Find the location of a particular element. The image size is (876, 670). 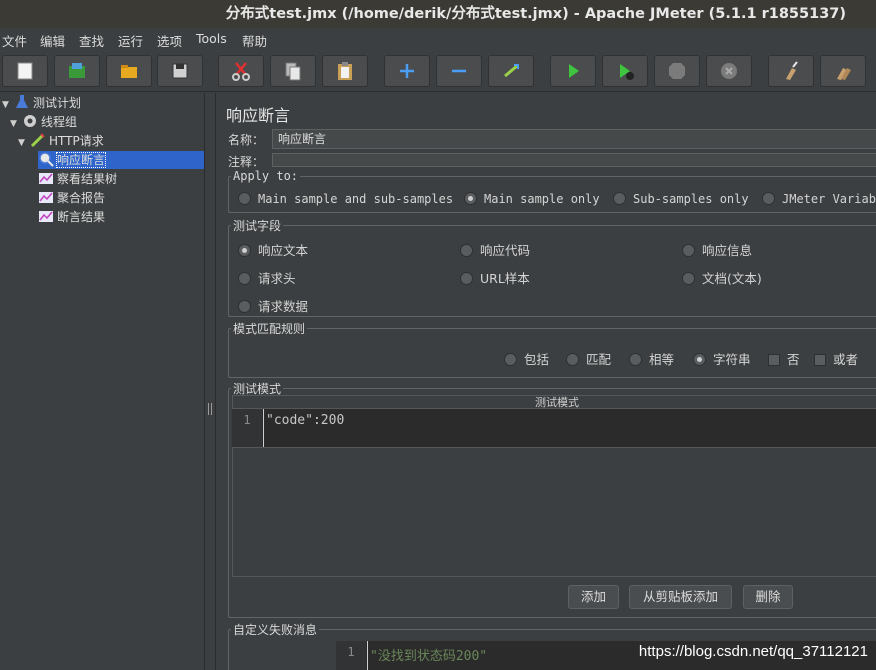

tree-node-assertion-results: 断言结果 is located at coordinates (71, 217).